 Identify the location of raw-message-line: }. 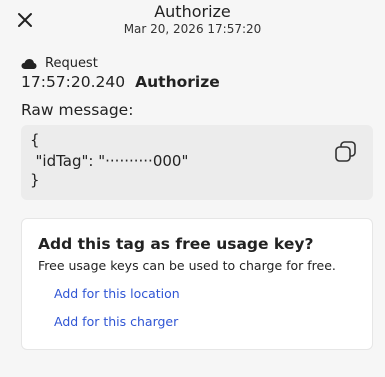
(35, 180).